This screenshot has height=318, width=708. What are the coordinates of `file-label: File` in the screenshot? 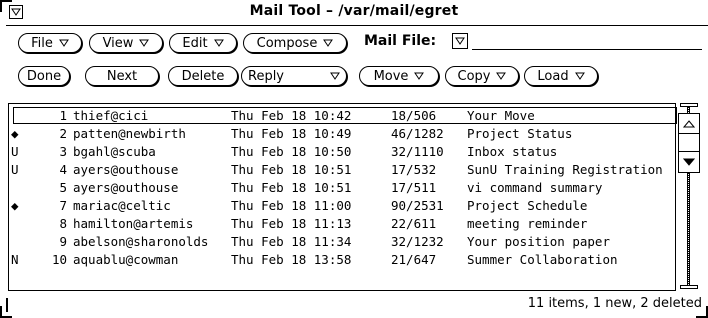 It's located at (42, 43).